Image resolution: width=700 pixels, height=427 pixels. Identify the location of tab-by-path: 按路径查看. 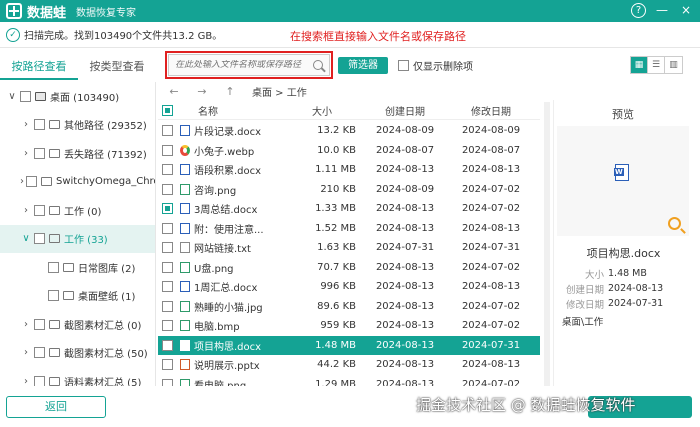
(39, 68).